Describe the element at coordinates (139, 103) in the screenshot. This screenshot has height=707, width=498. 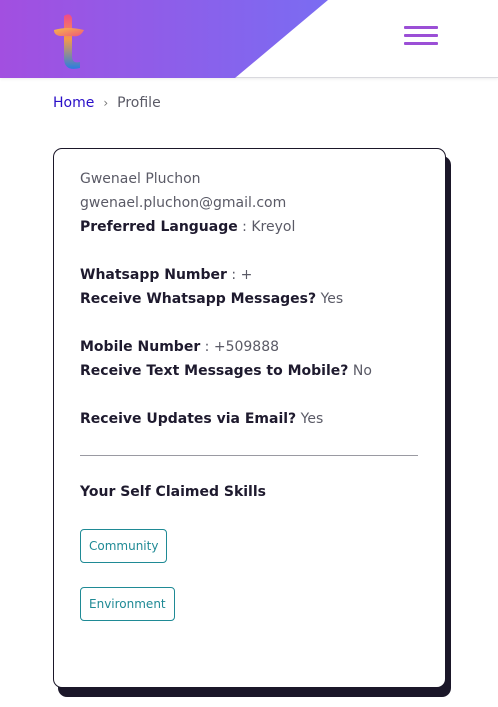
I see `breadcrumb-current: Profile` at that location.